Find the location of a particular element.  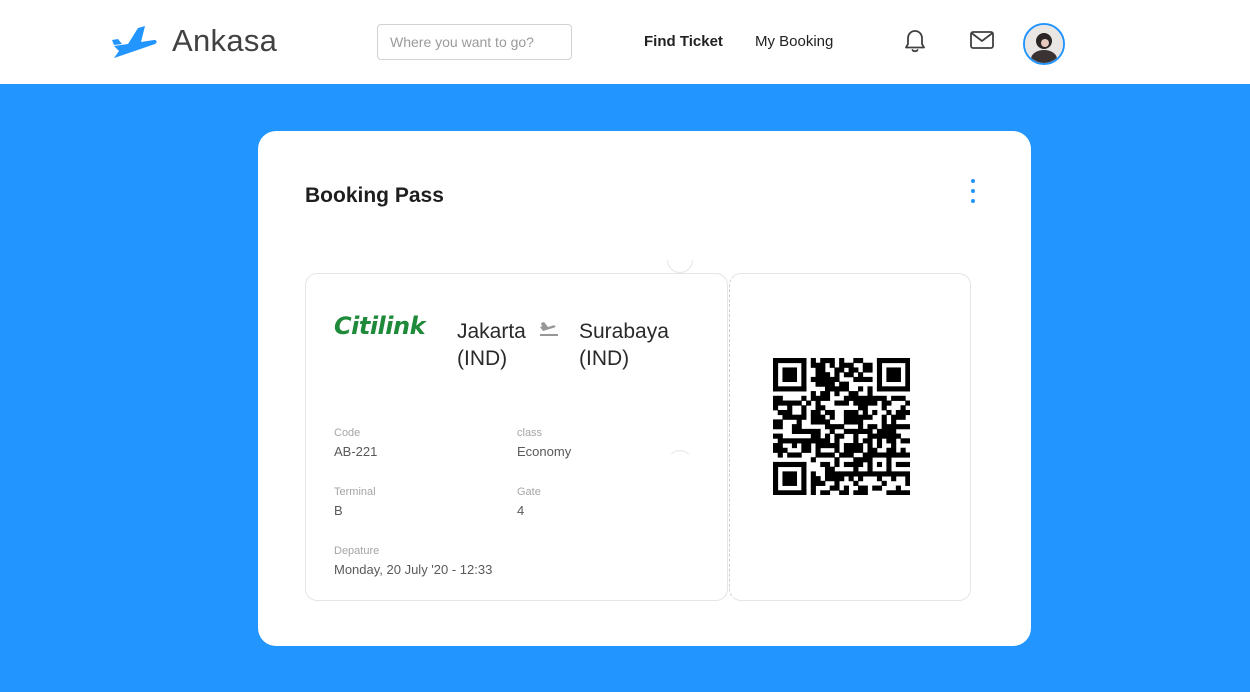

origin-city: Jakarta is located at coordinates (491, 331).